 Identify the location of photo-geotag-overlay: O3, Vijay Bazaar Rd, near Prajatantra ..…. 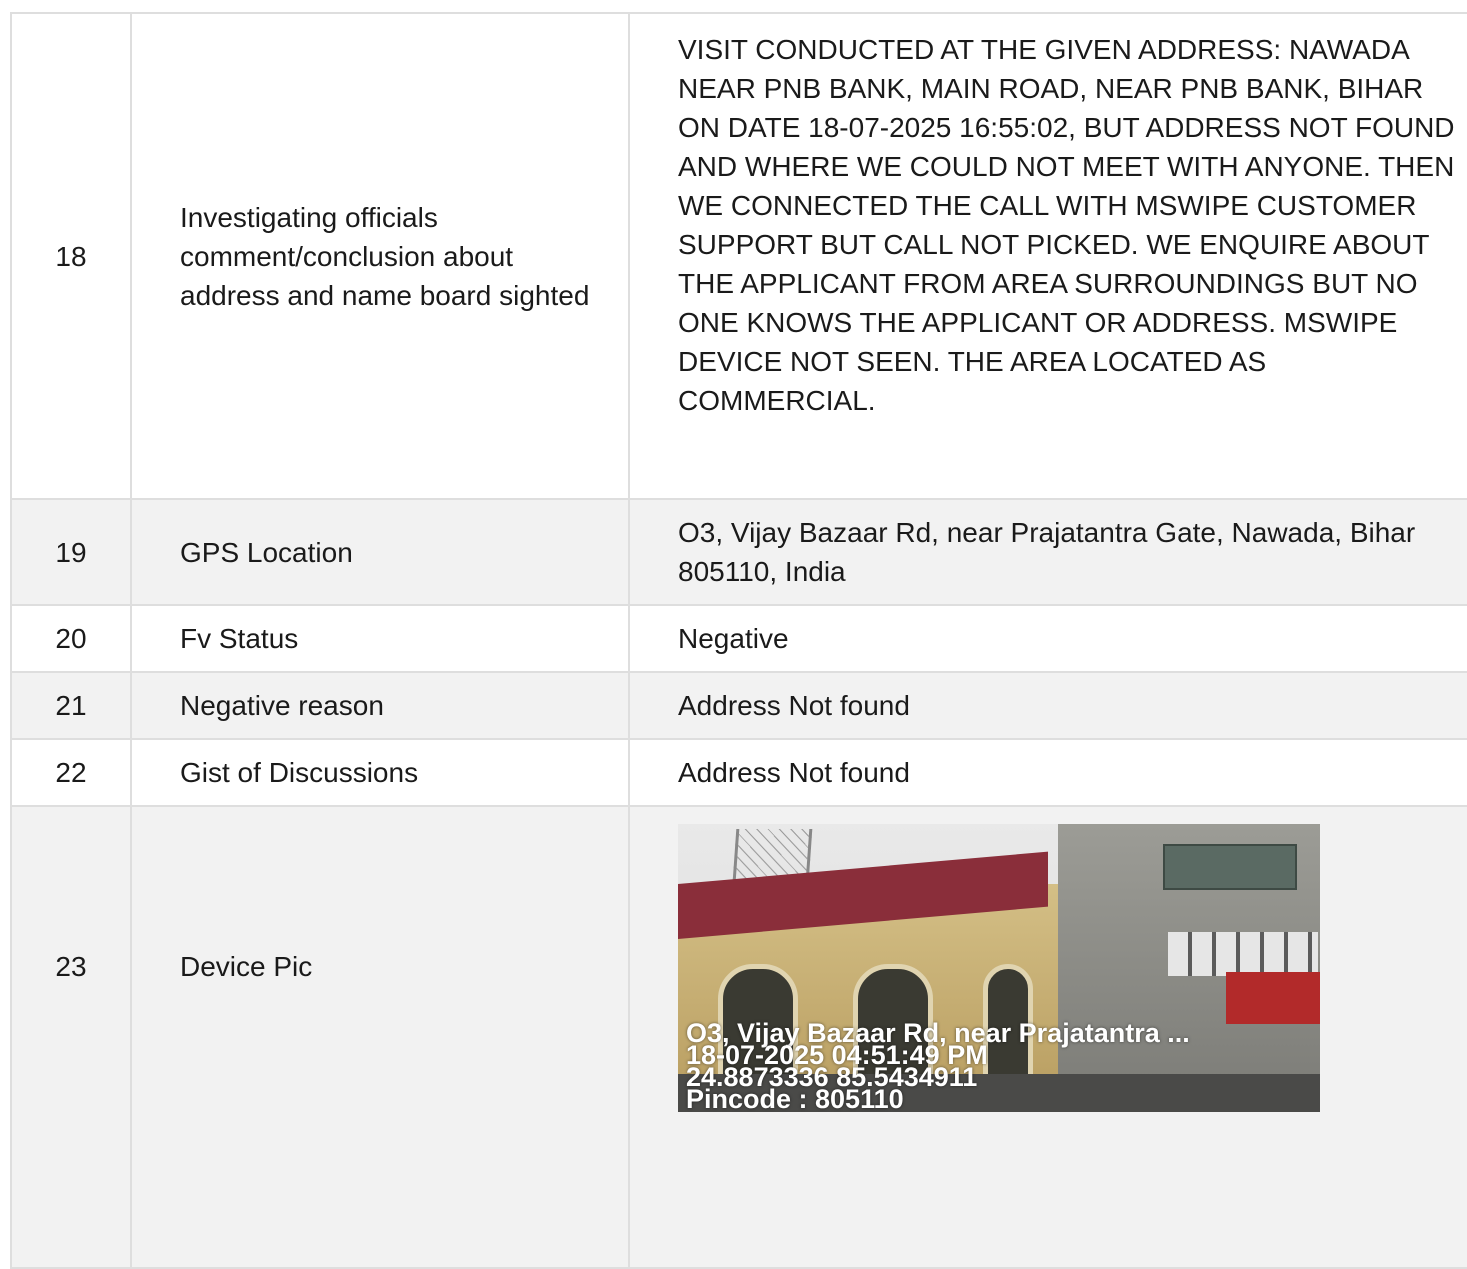
(938, 1066).